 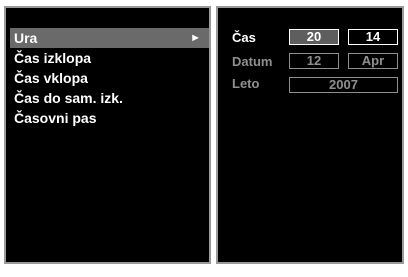 What do you see at coordinates (314, 37) in the screenshot?
I see `hour-field: 20` at bounding box center [314, 37].